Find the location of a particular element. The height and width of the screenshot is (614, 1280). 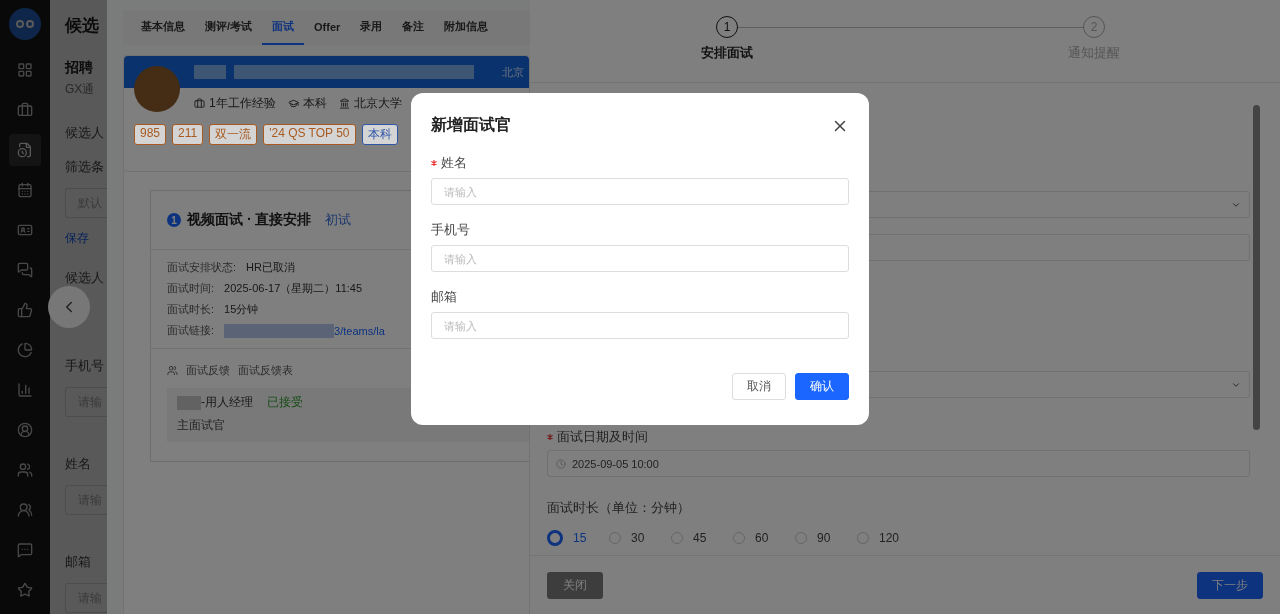

person-circle-icon is located at coordinates (25, 430).